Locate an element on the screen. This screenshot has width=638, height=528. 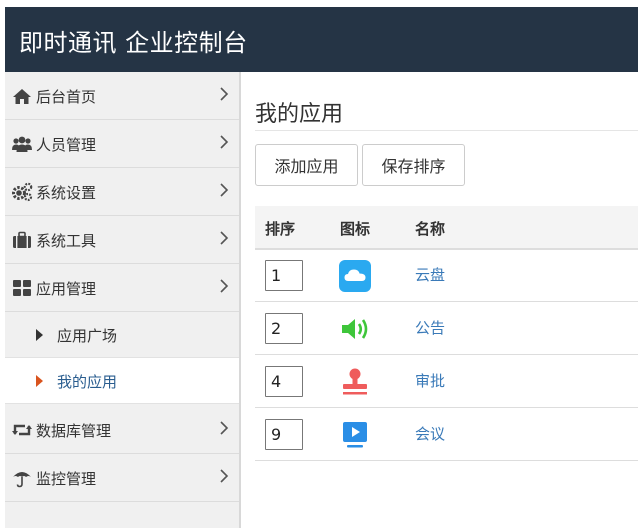
sidebar-subitem-my-apps: 我的应用 is located at coordinates (122, 381).